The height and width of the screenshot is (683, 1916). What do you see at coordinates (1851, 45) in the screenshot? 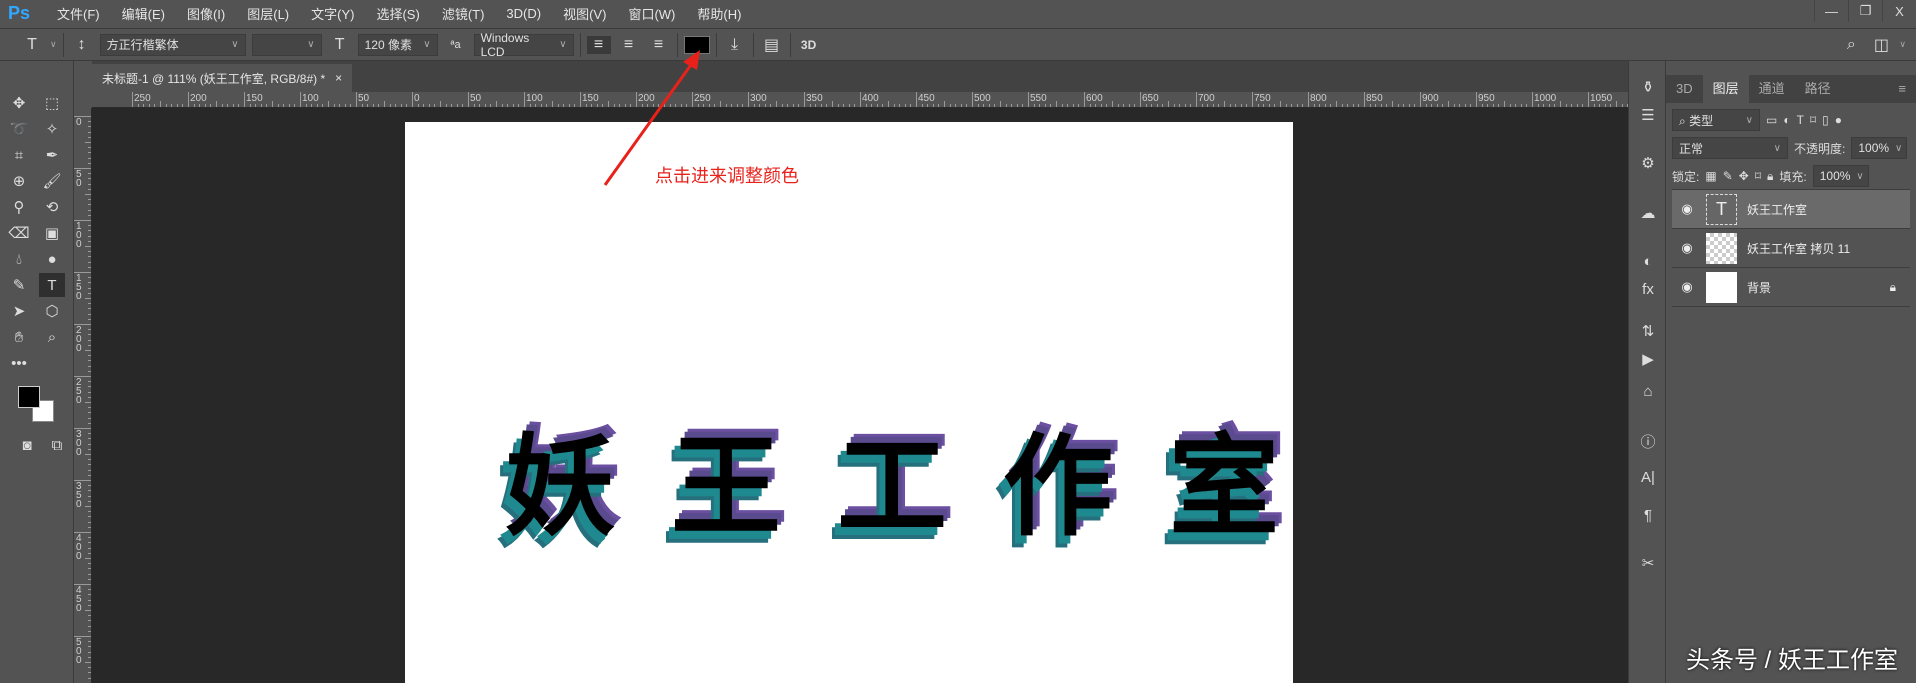
I see `search-icon: ⌕` at bounding box center [1851, 45].